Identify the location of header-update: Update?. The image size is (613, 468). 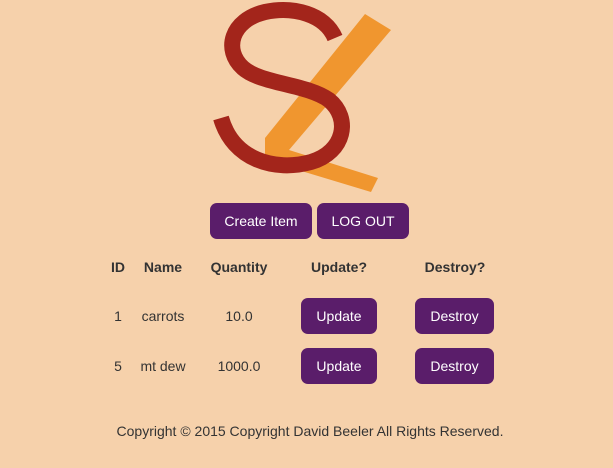
(339, 267).